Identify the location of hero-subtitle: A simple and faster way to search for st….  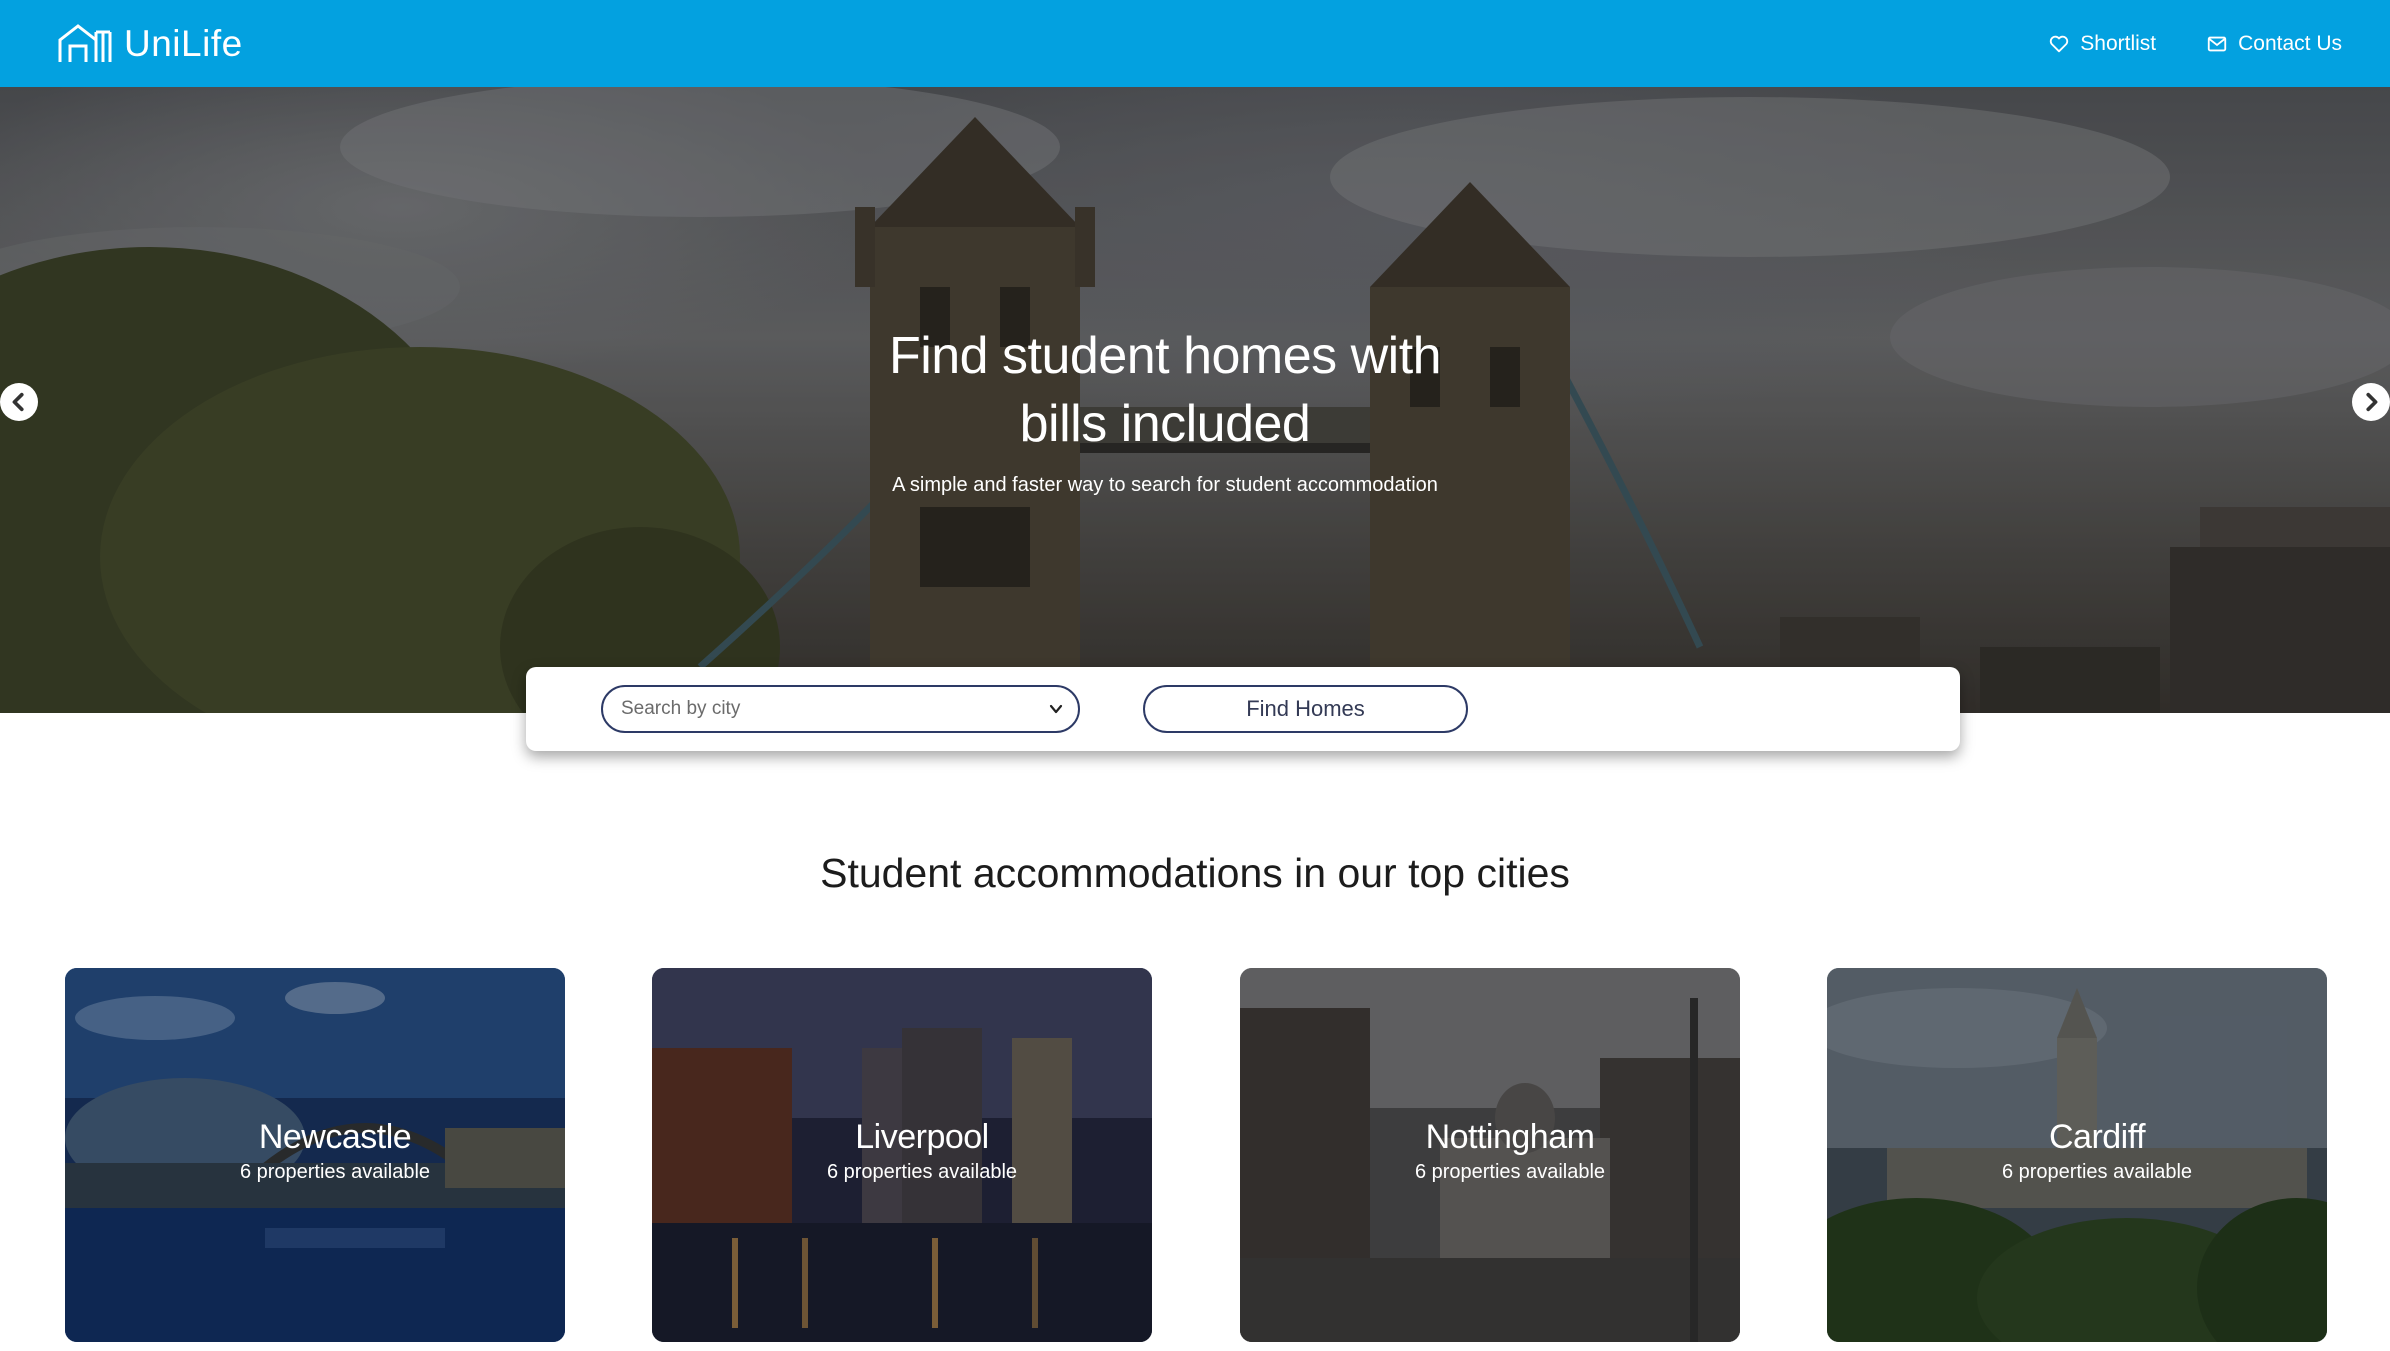
(1165, 485).